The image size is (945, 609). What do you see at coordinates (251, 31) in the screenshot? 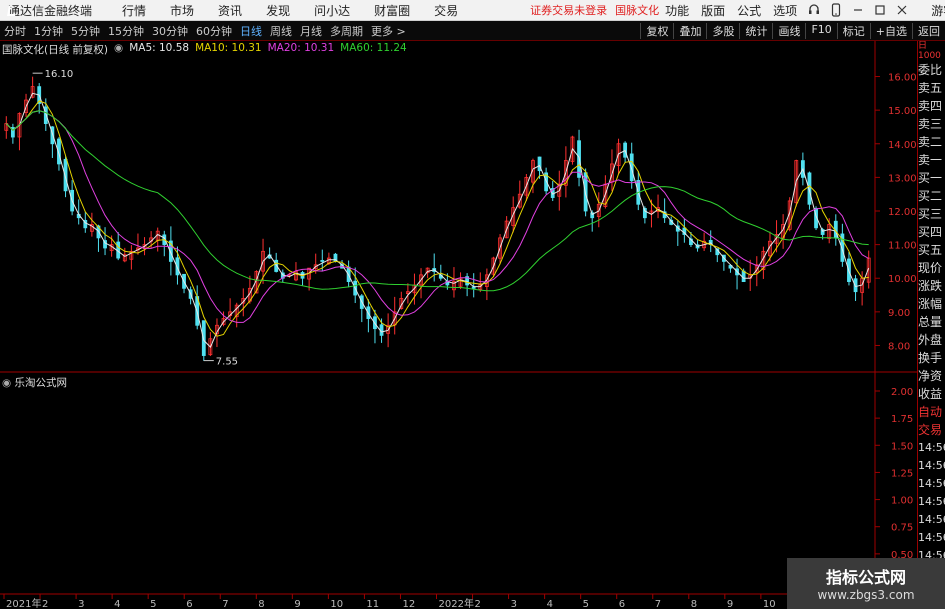
I see `period-tab-daily: 日线` at bounding box center [251, 31].